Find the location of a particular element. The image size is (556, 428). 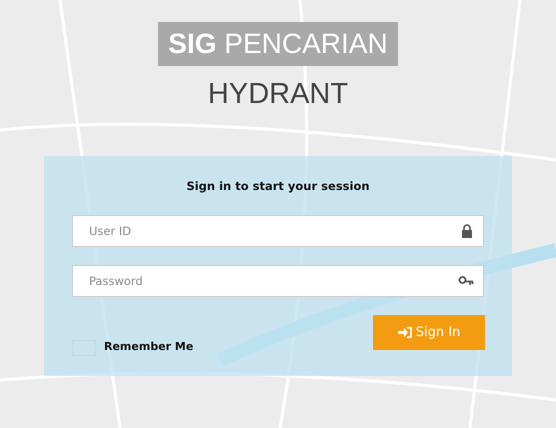

lock-icon is located at coordinates (467, 231).